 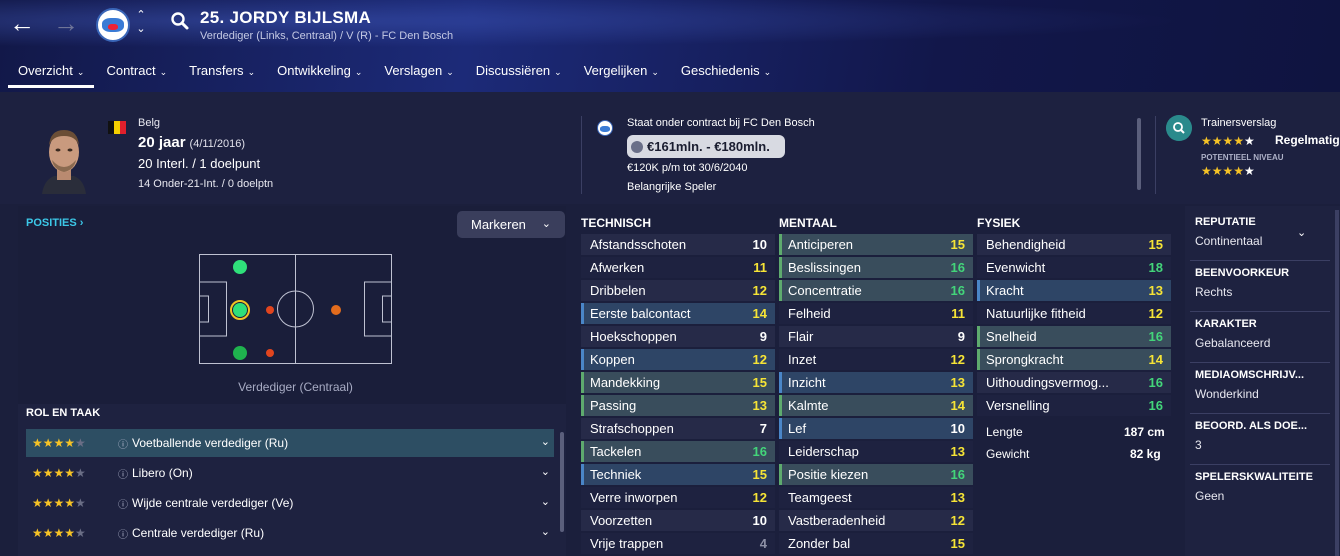 What do you see at coordinates (206, 184) in the screenshot?
I see `player-u21-caps: 14 Onder-21-Int. / 0 doelptn` at bounding box center [206, 184].